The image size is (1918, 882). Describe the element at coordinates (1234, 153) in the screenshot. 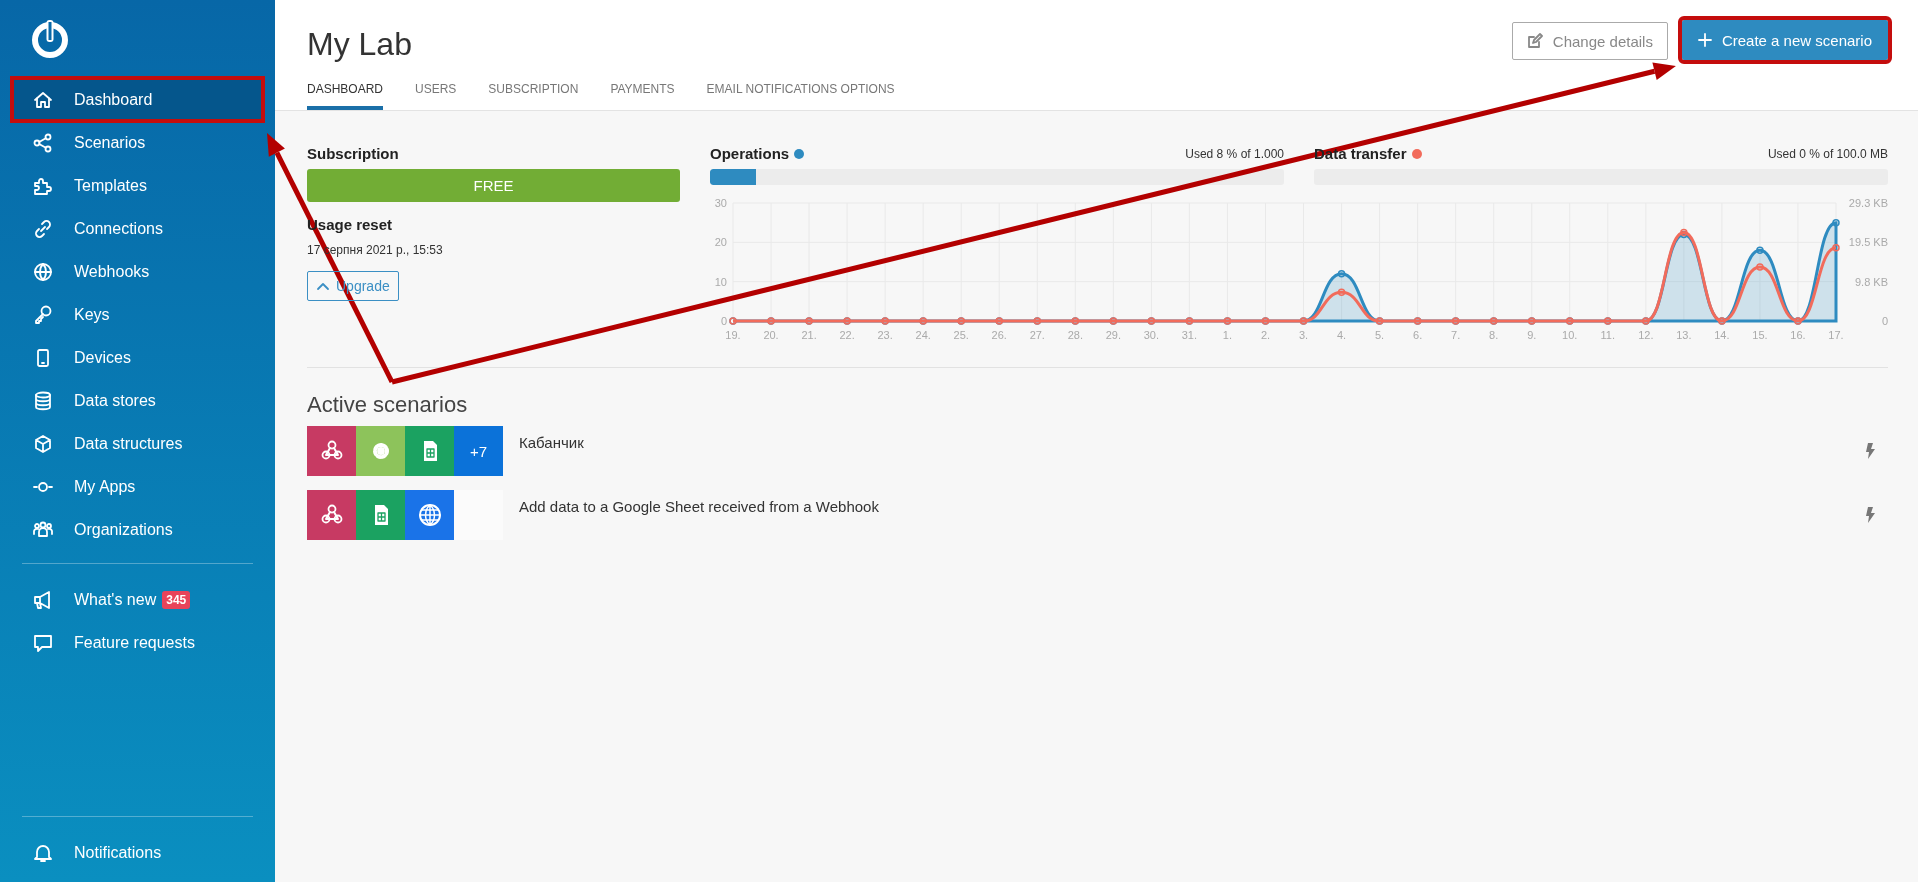

I see `usage-text: Used 8 % of 1.000` at that location.